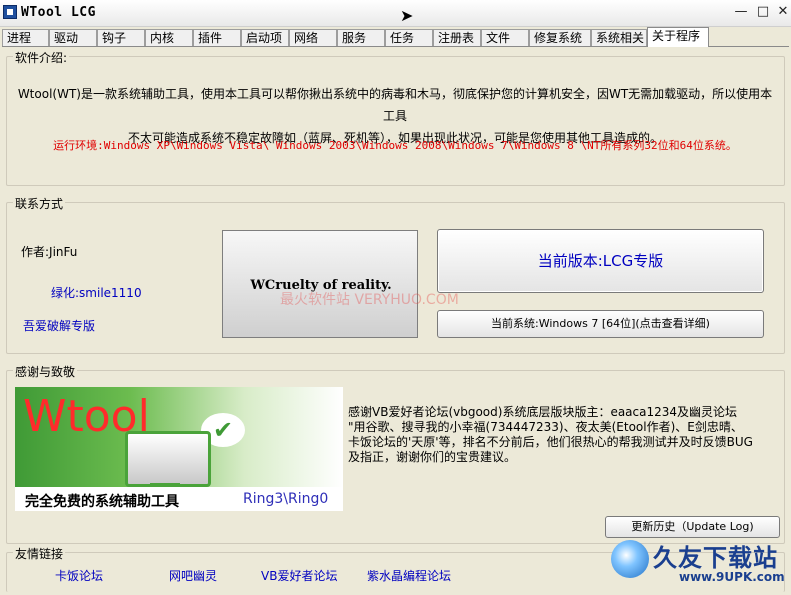 The image size is (791, 595). I want to click on tab-driver: 驱动, so click(73, 37).